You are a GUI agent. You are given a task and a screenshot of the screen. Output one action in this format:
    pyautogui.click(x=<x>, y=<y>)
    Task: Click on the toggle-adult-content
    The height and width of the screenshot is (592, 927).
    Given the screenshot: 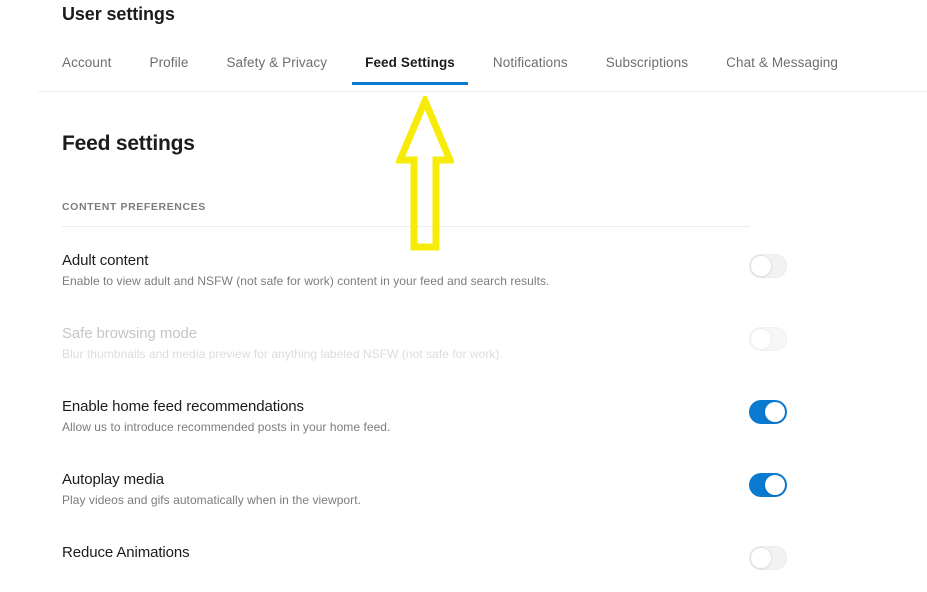 What is the action you would take?
    pyautogui.click(x=768, y=266)
    